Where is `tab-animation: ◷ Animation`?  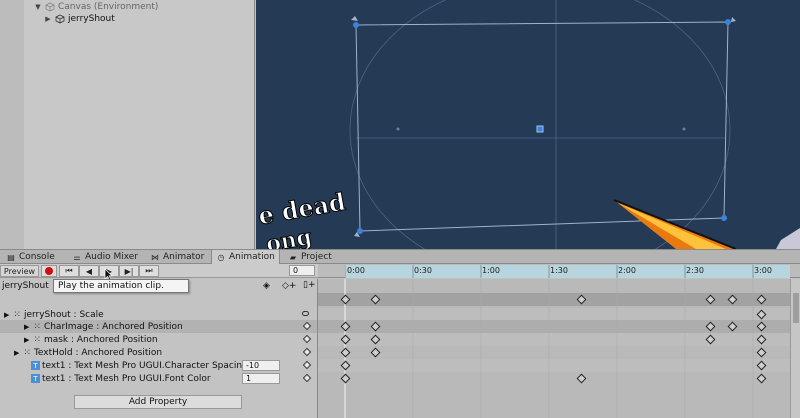
tab-animation: ◷ Animation is located at coordinates (245, 257).